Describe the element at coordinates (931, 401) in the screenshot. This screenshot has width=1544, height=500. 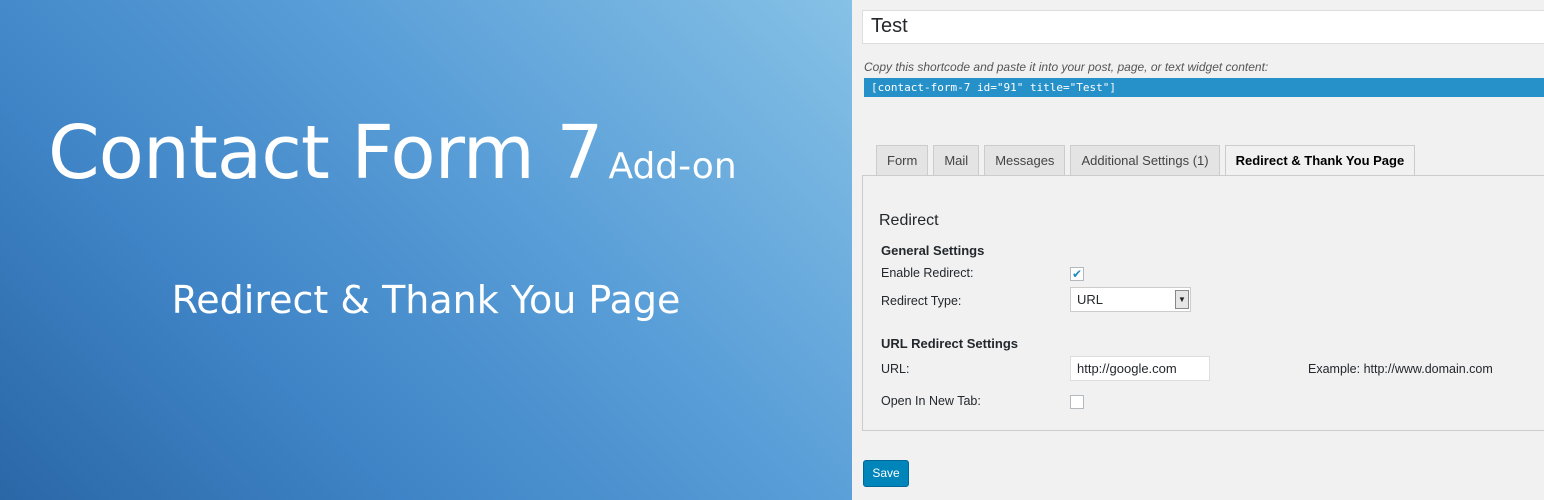
I see `open-new-tab-label: Open In New Tab:` at that location.